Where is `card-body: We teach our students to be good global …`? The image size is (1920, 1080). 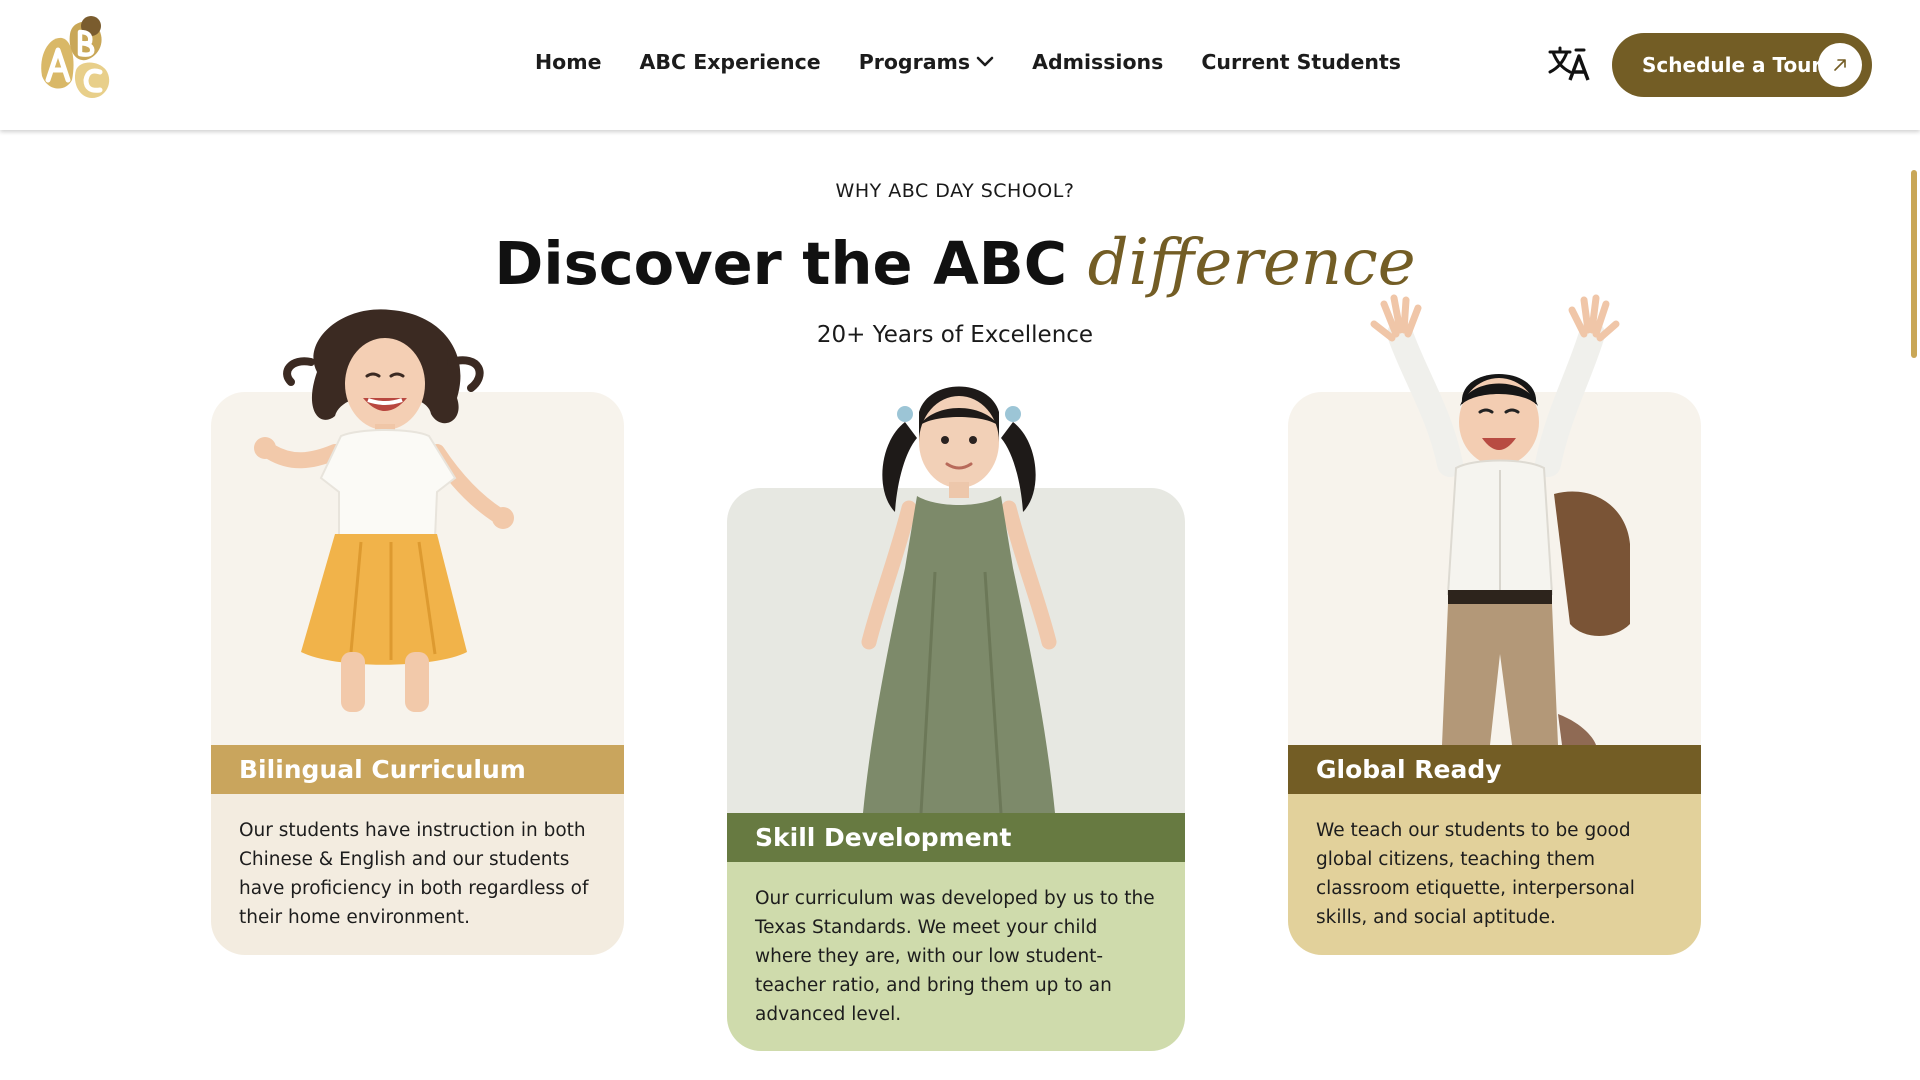 card-body: We teach our students to be good global … is located at coordinates (1494, 874).